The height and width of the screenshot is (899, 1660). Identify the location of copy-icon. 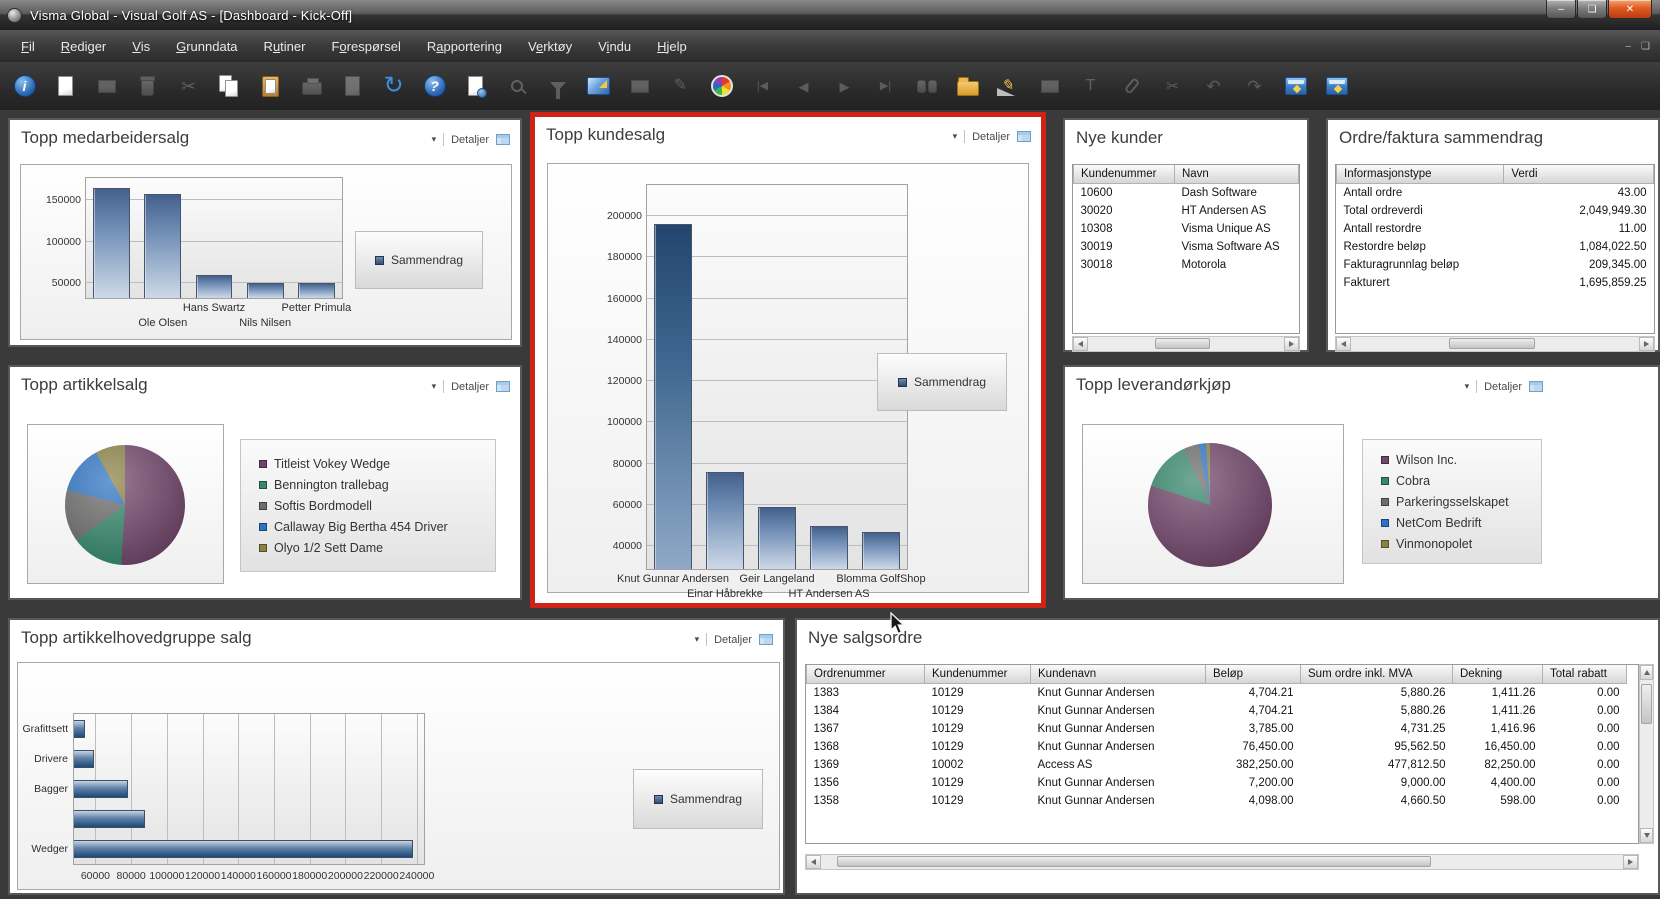
(229, 86).